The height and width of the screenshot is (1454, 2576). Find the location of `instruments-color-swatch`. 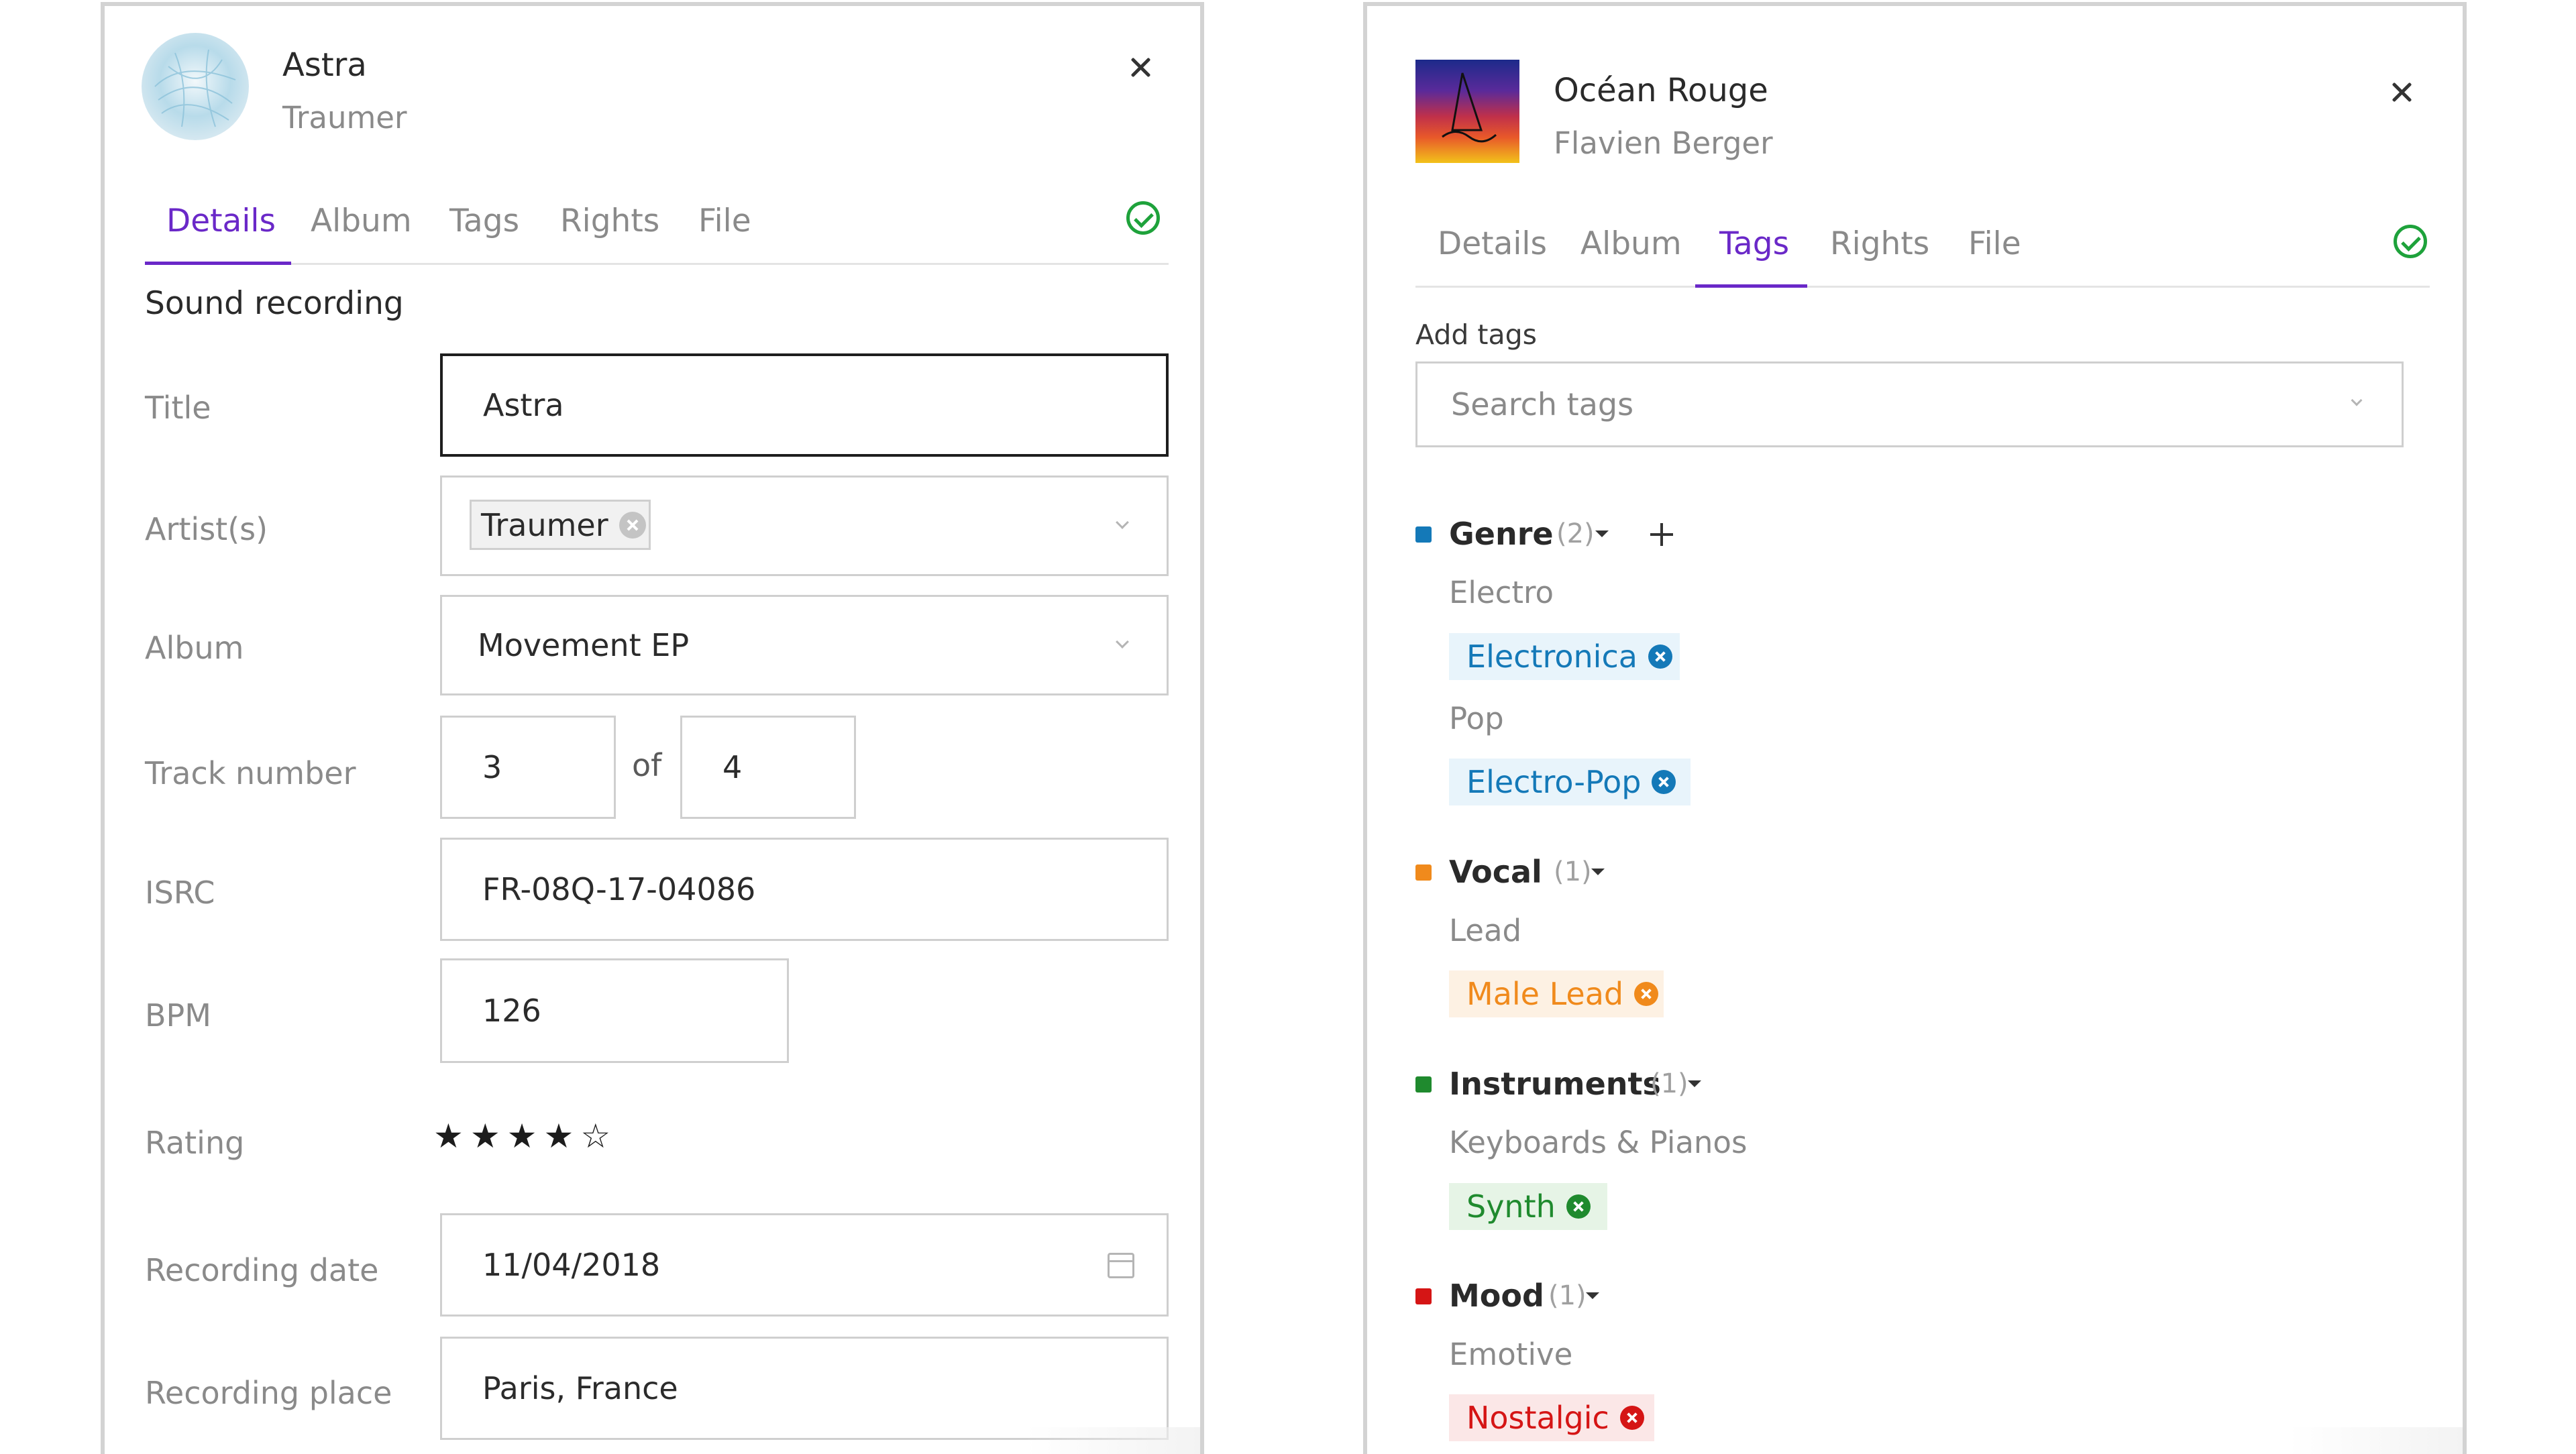

instruments-color-swatch is located at coordinates (1423, 1084).